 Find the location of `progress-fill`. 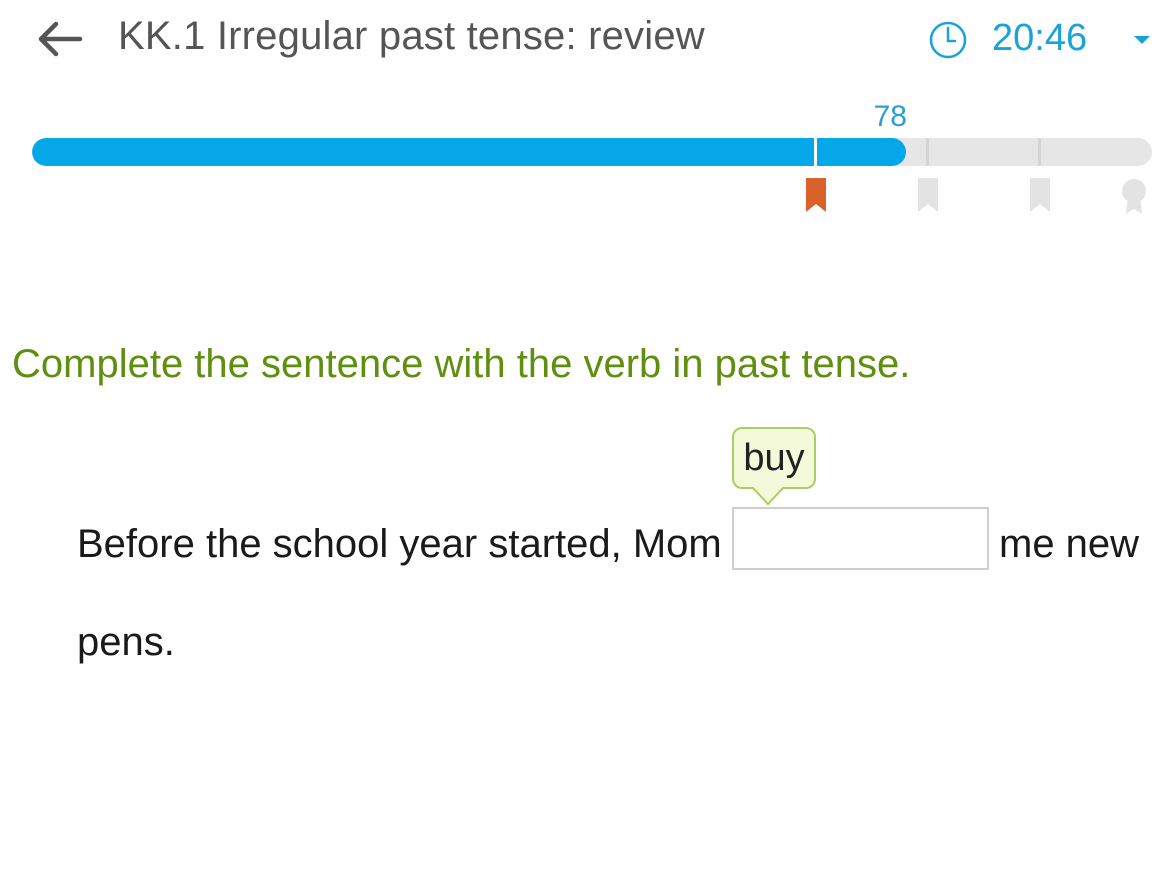

progress-fill is located at coordinates (469, 152).